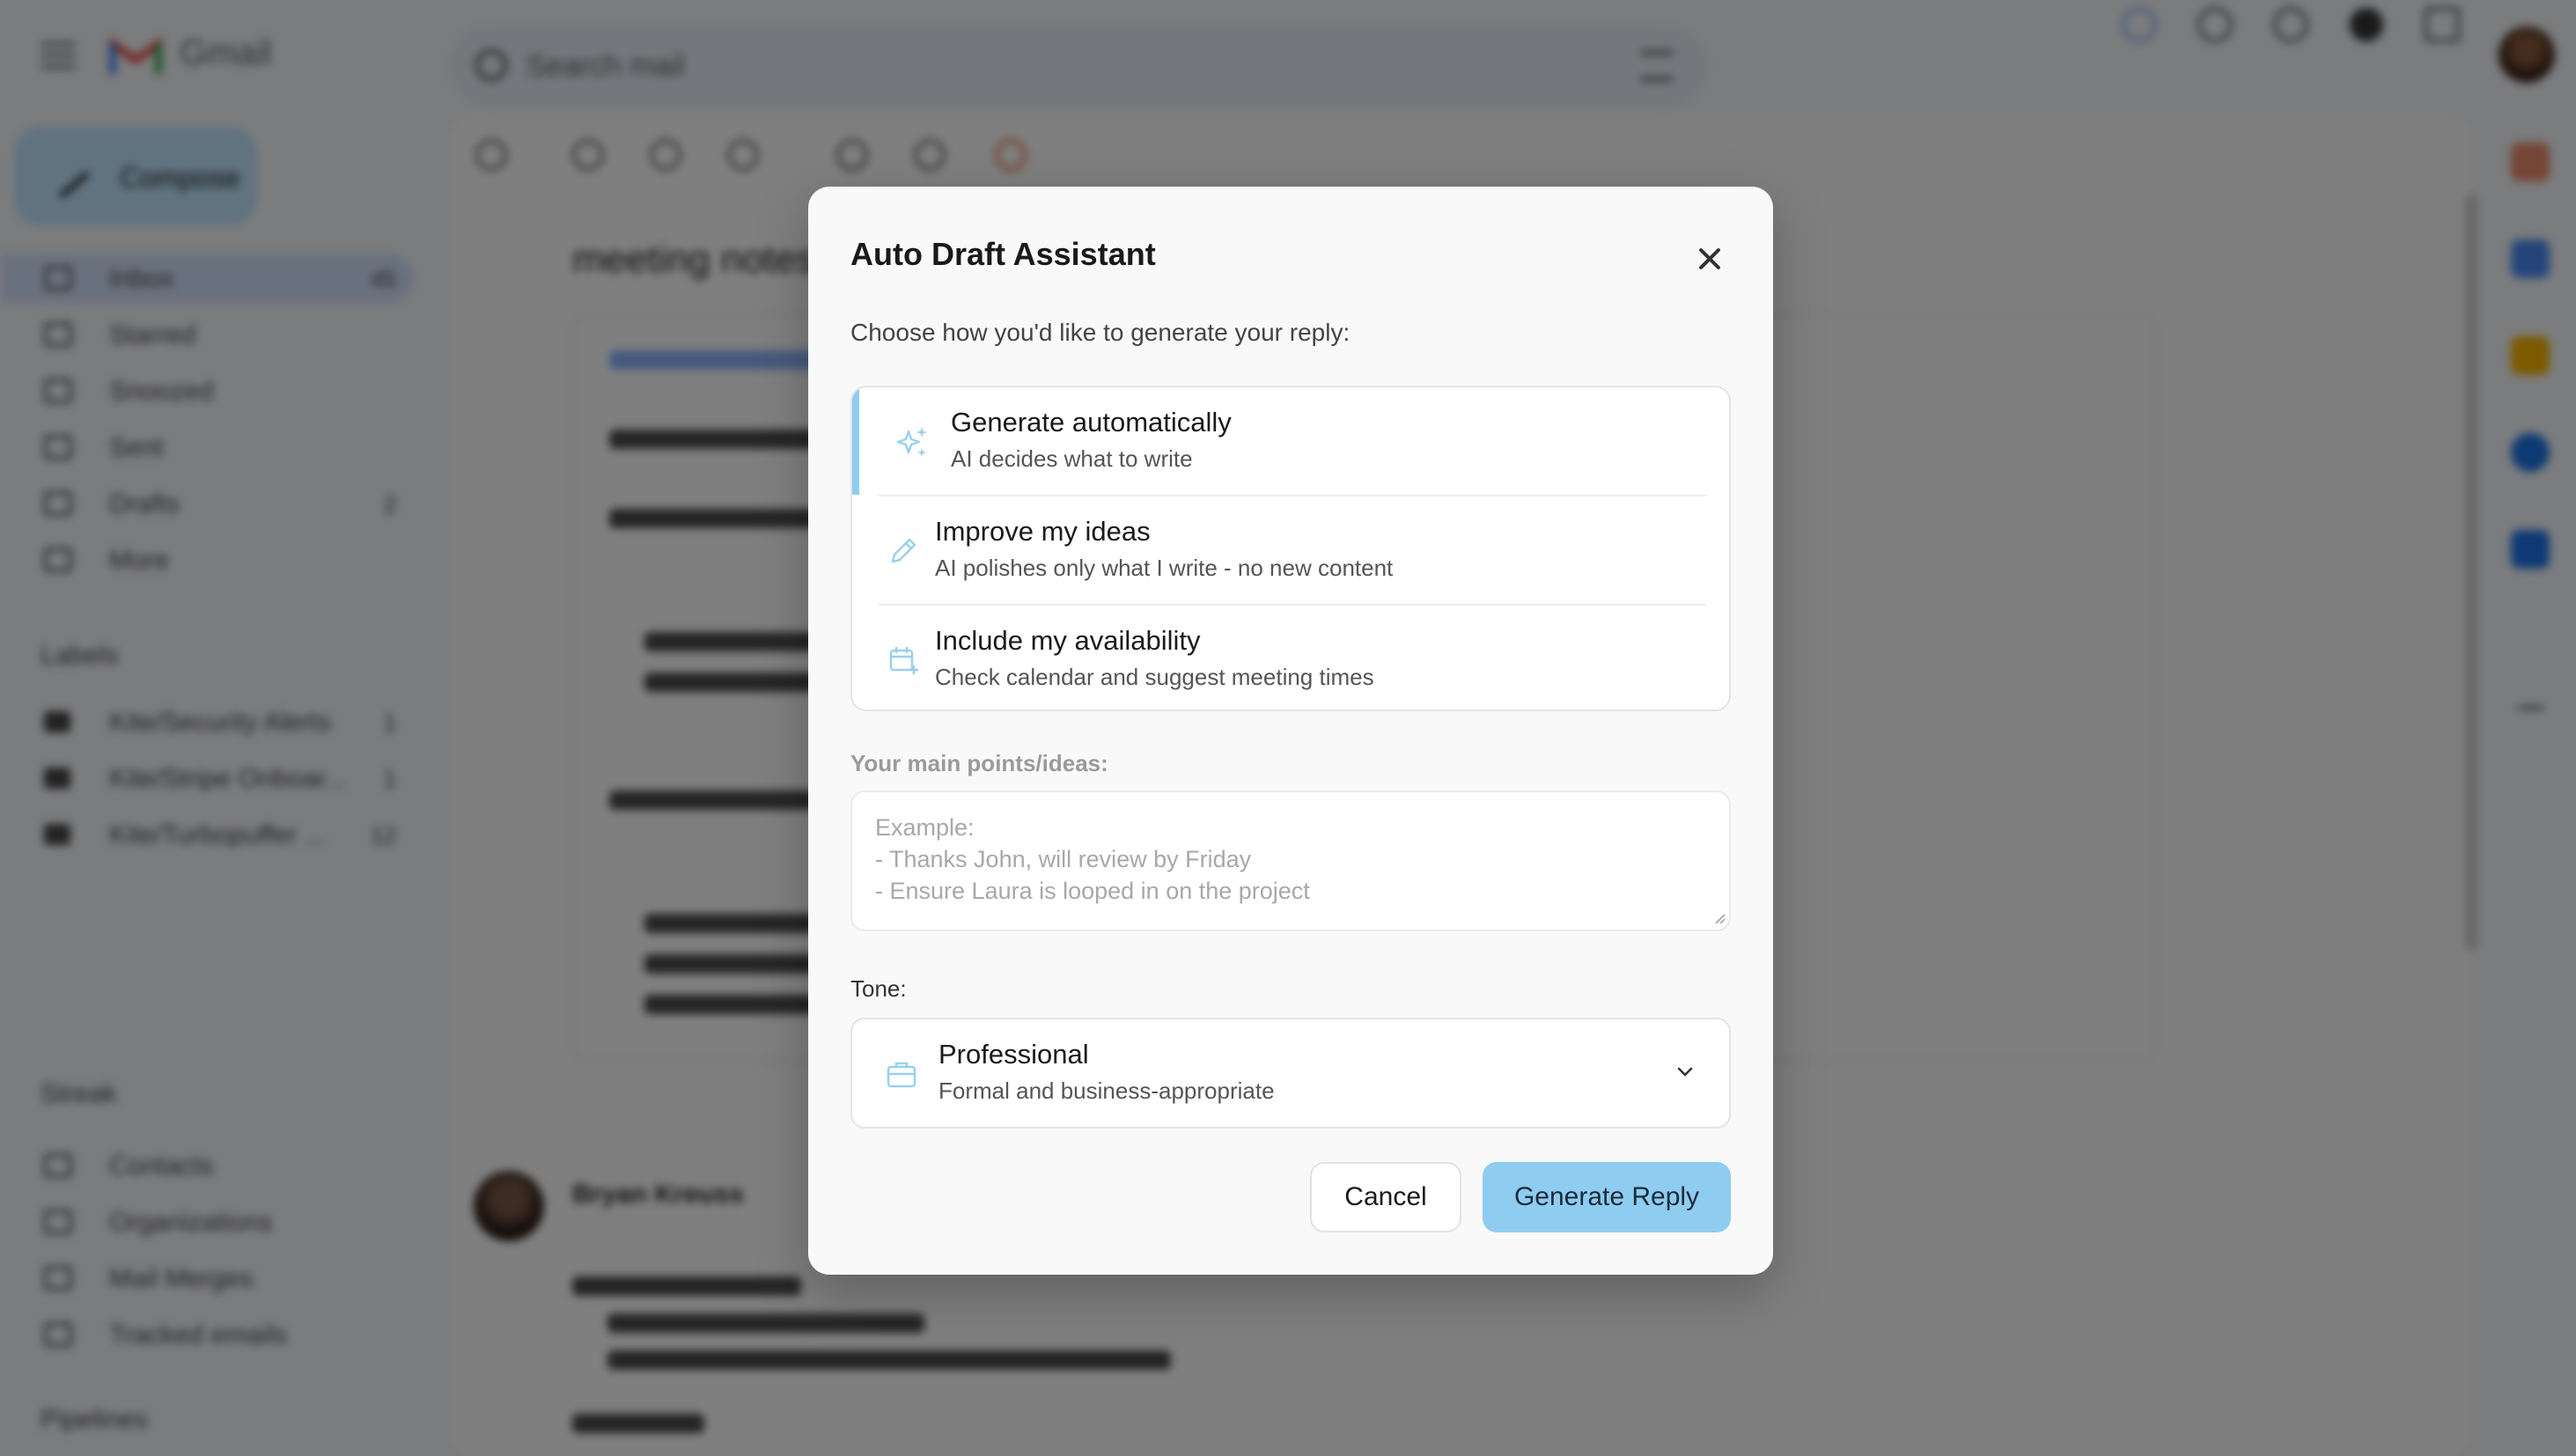 Image resolution: width=2576 pixels, height=1456 pixels. What do you see at coordinates (1710, 258) in the screenshot?
I see `close-icon` at bounding box center [1710, 258].